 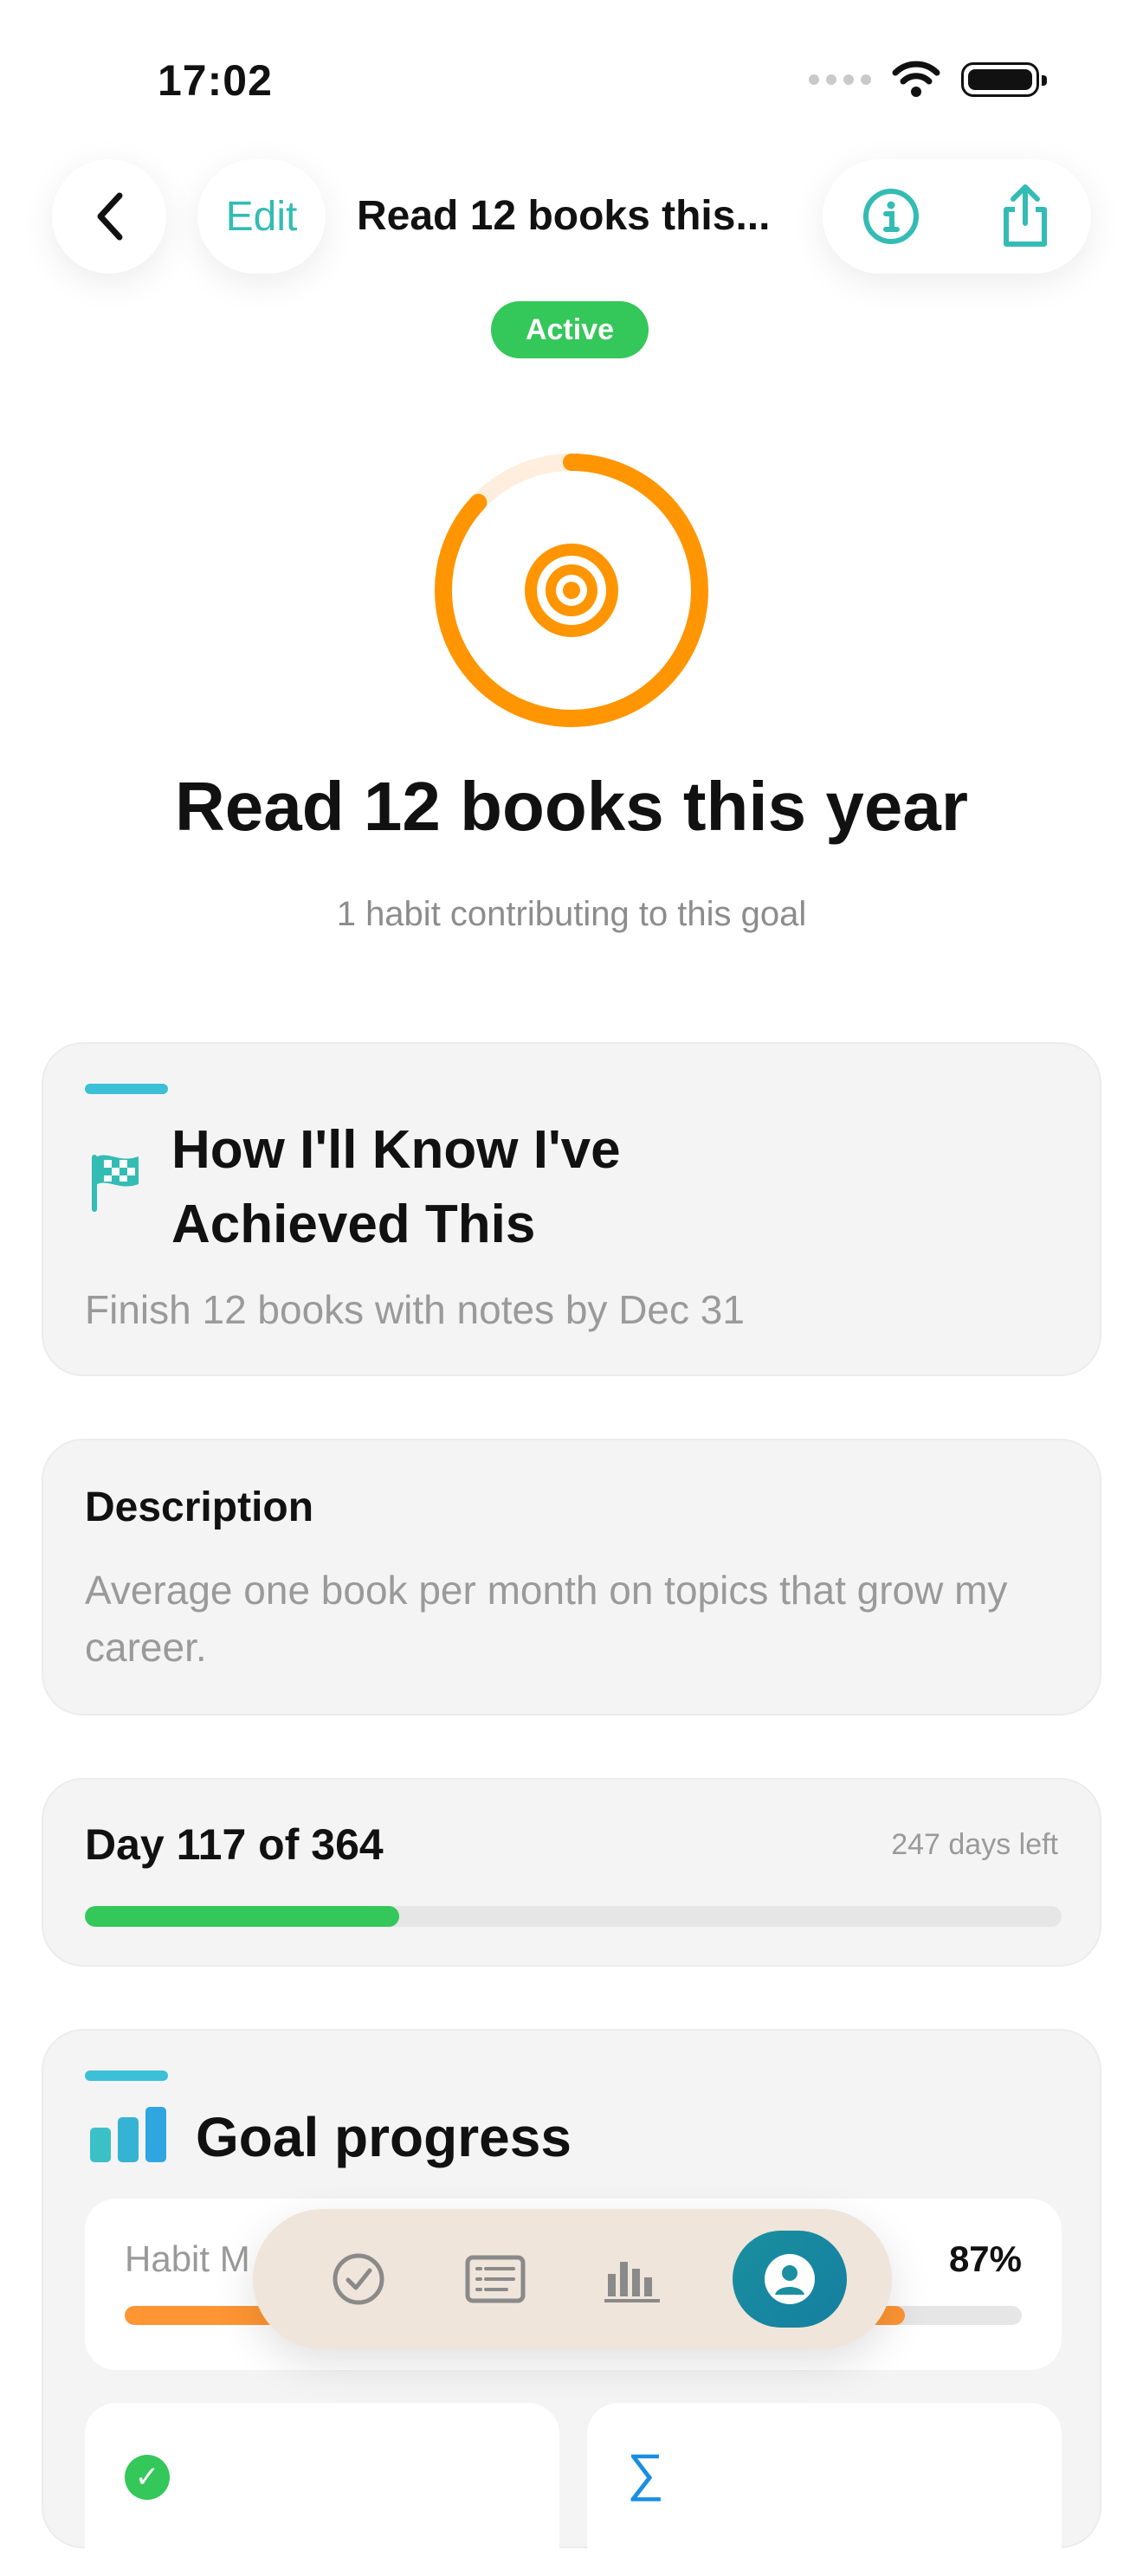 What do you see at coordinates (571, 1872) in the screenshot?
I see `day-progress-card: Day 117 of 364 247 days left` at bounding box center [571, 1872].